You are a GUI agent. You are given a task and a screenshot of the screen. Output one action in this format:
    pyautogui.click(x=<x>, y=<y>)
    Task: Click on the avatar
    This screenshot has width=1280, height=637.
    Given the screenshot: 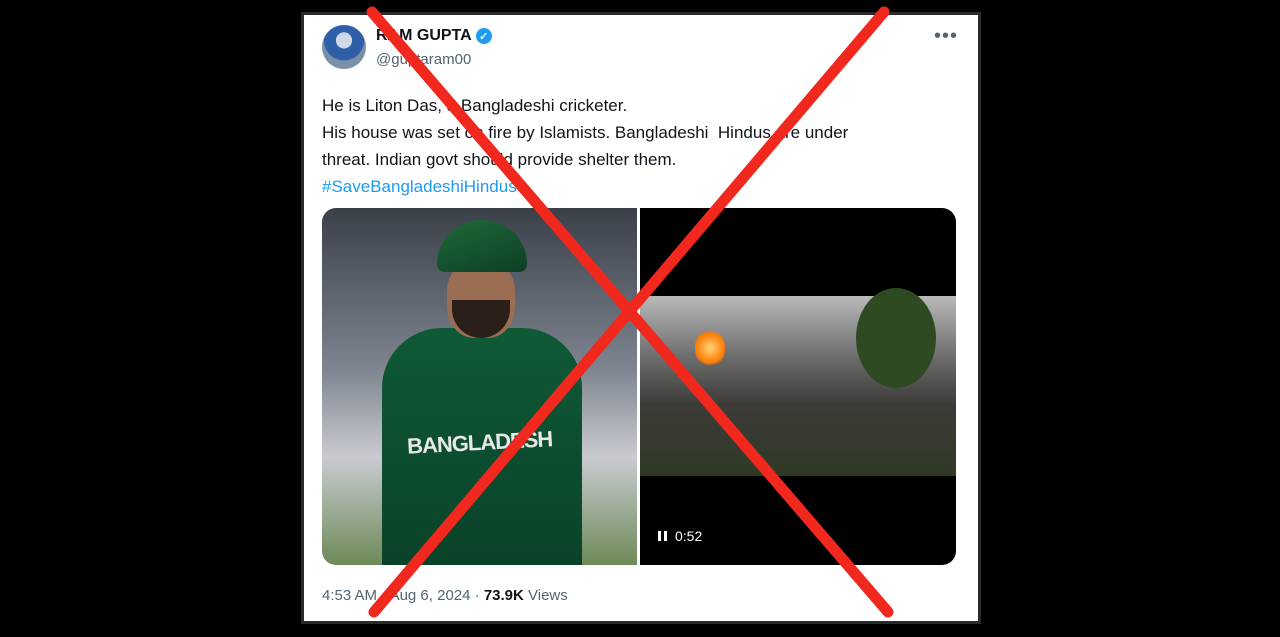 What is the action you would take?
    pyautogui.click(x=344, y=47)
    